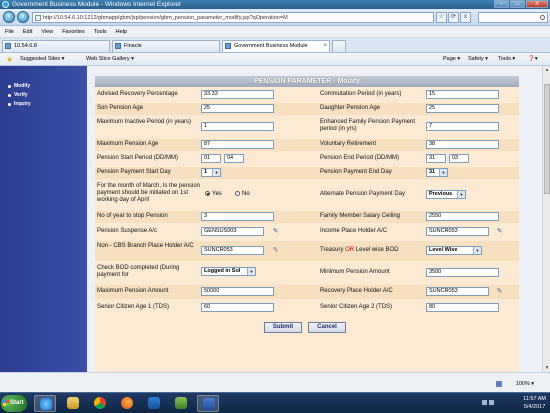  Describe the element at coordinates (237, 94) in the screenshot. I see `advised-recovery-input: 33.33` at that location.